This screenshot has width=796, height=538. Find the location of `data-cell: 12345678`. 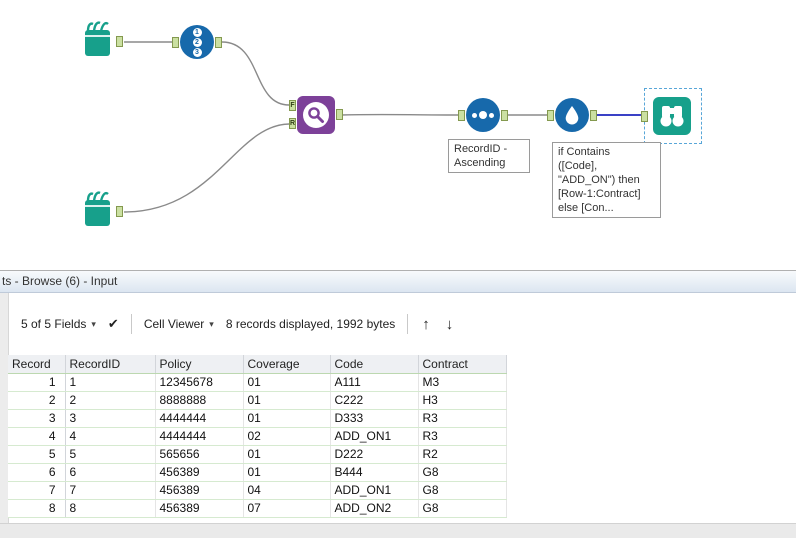

data-cell: 12345678 is located at coordinates (199, 382).